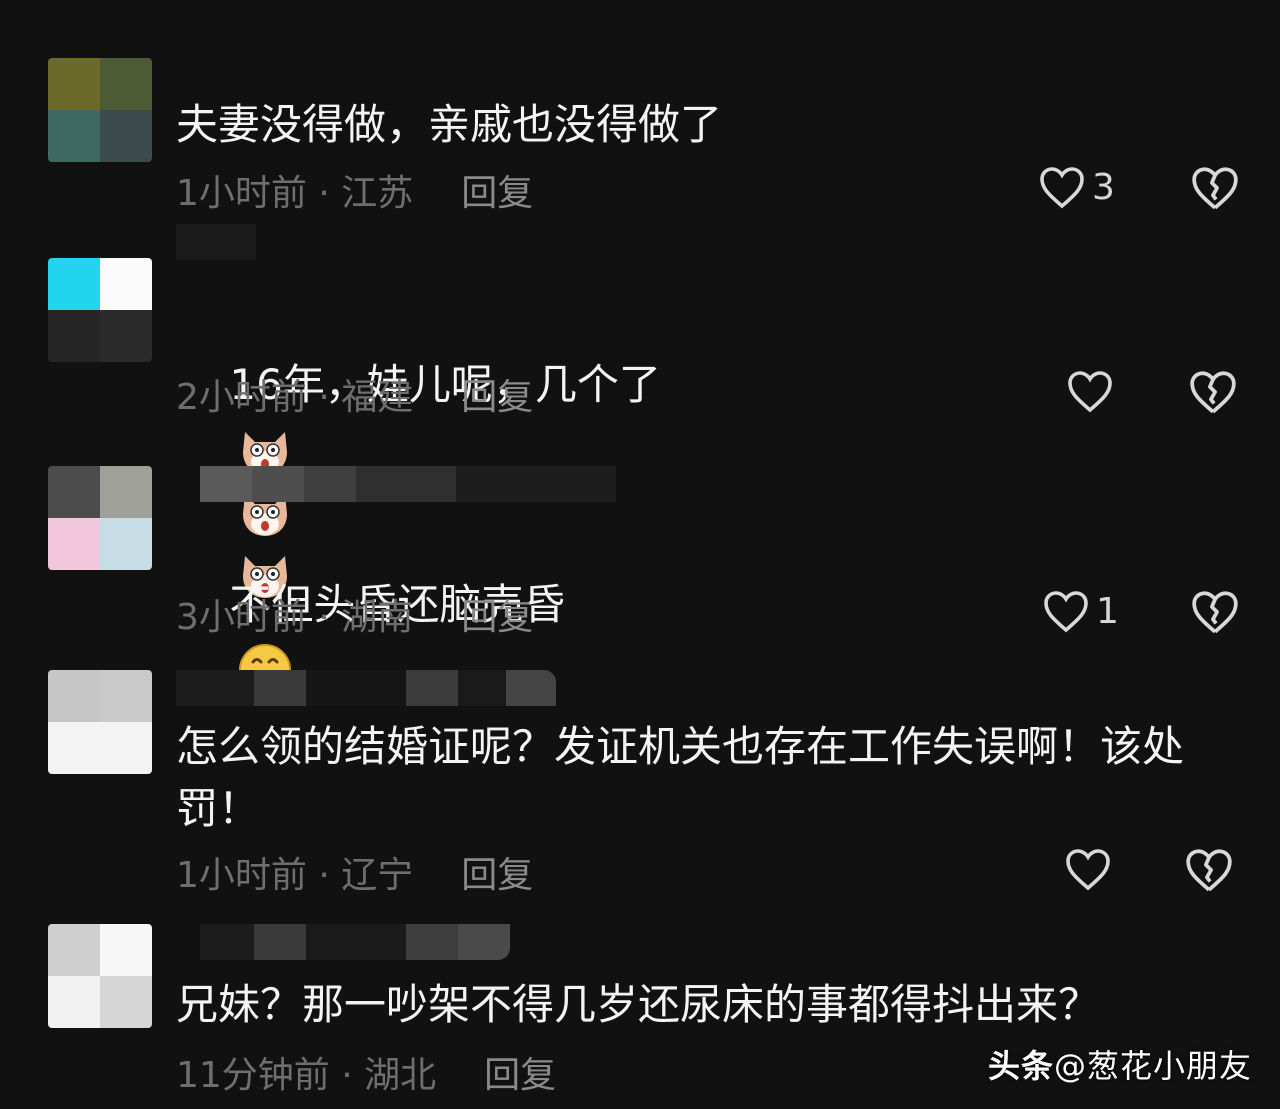 This screenshot has width=1280, height=1109. Describe the element at coordinates (306, 1075) in the screenshot. I see `time-location: 11分钟前 · 湖北` at that location.